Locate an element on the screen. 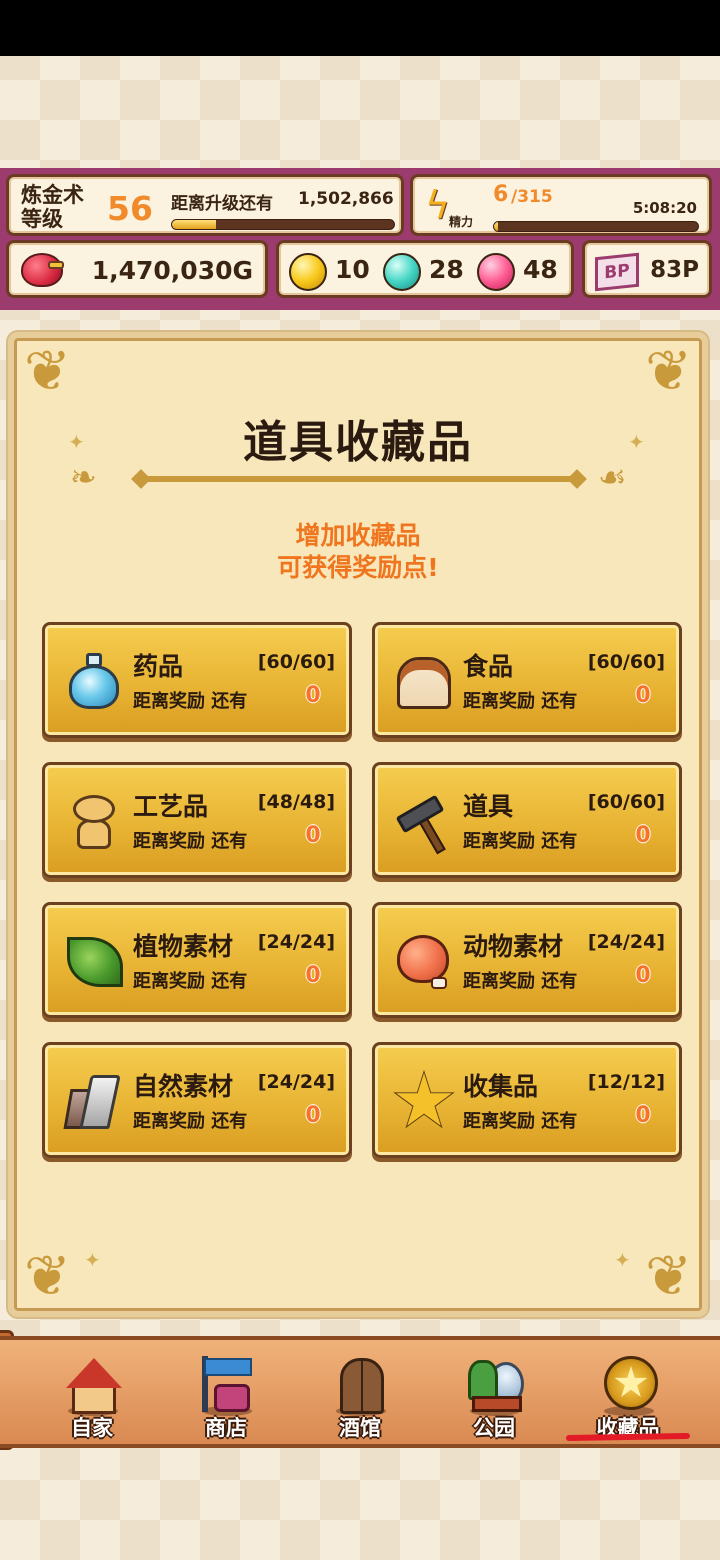 This screenshot has width=720, height=1560. pink-gem-count: 48 is located at coordinates (540, 269).